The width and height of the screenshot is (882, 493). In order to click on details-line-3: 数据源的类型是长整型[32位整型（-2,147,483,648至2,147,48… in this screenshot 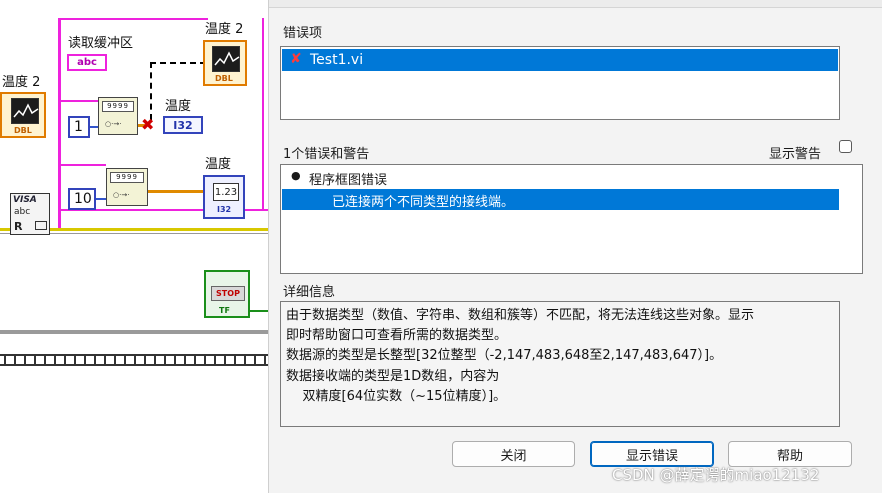, I will do `click(504, 355)`.